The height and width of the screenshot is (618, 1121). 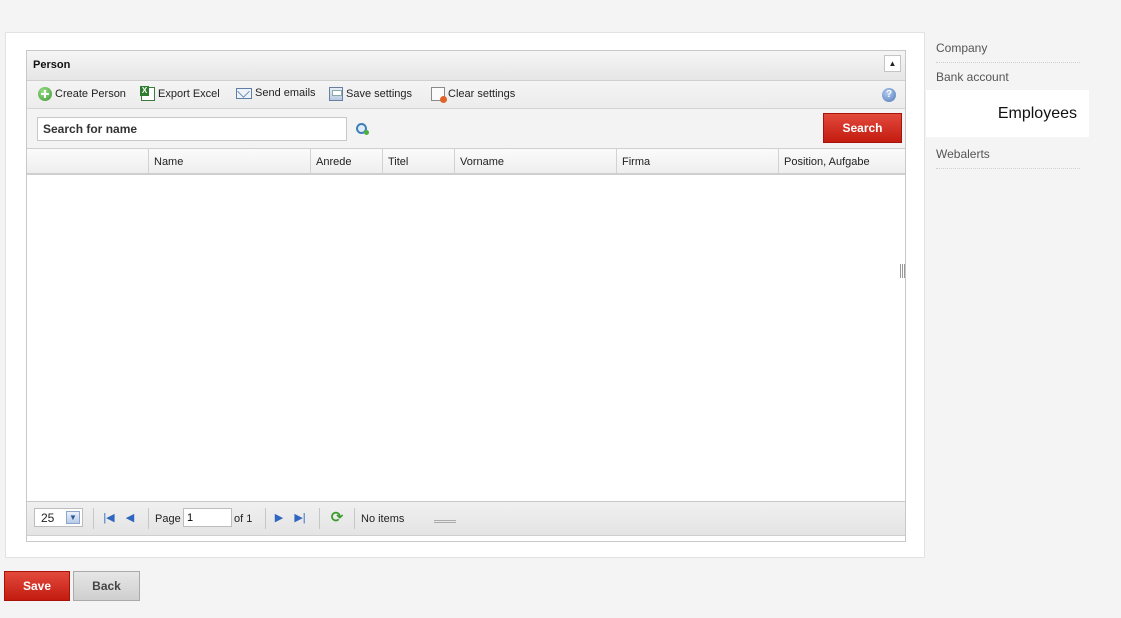 I want to click on send-emails-button: Send emails, so click(x=276, y=93).